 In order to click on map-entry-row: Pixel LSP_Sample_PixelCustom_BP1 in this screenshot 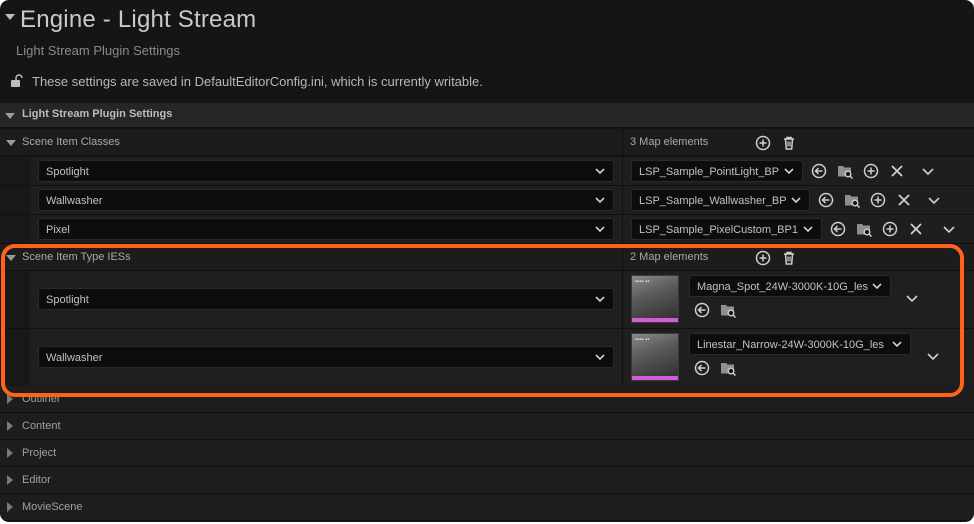, I will do `click(487, 229)`.